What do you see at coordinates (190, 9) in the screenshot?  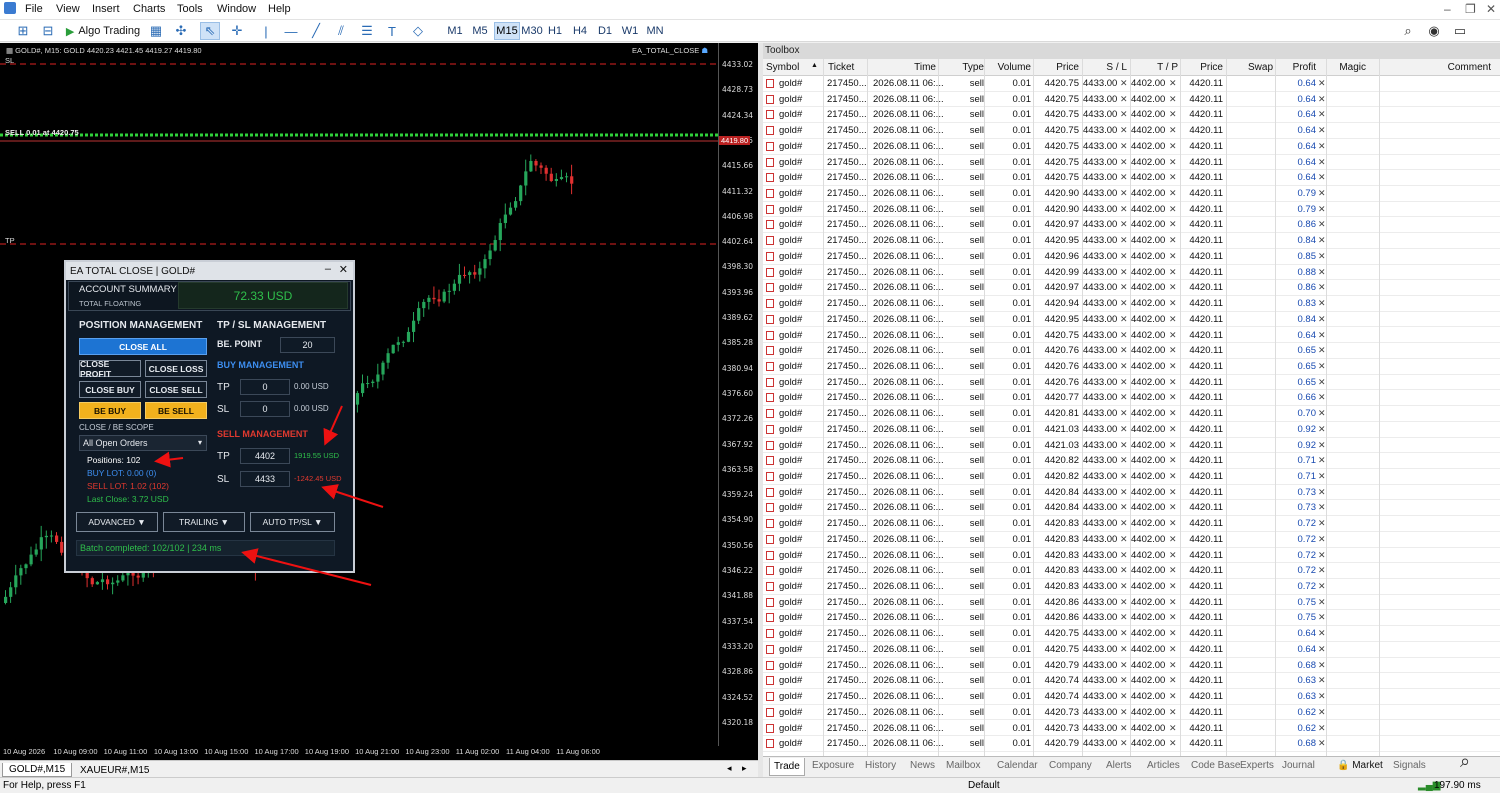 I see `menu-tools: Tools` at bounding box center [190, 9].